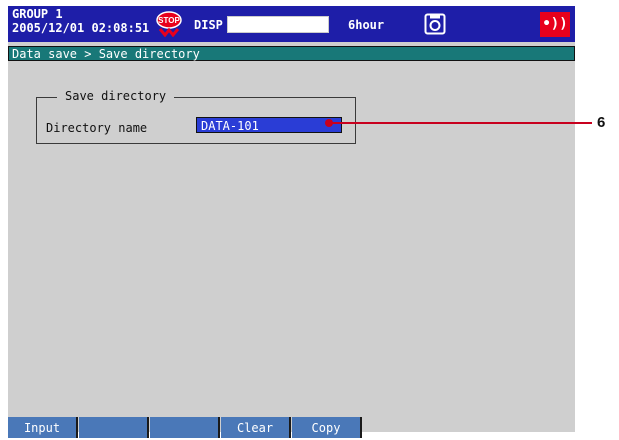 The width and height of the screenshot is (619, 440). What do you see at coordinates (256, 427) in the screenshot?
I see `softkey-clear: Clear` at bounding box center [256, 427].